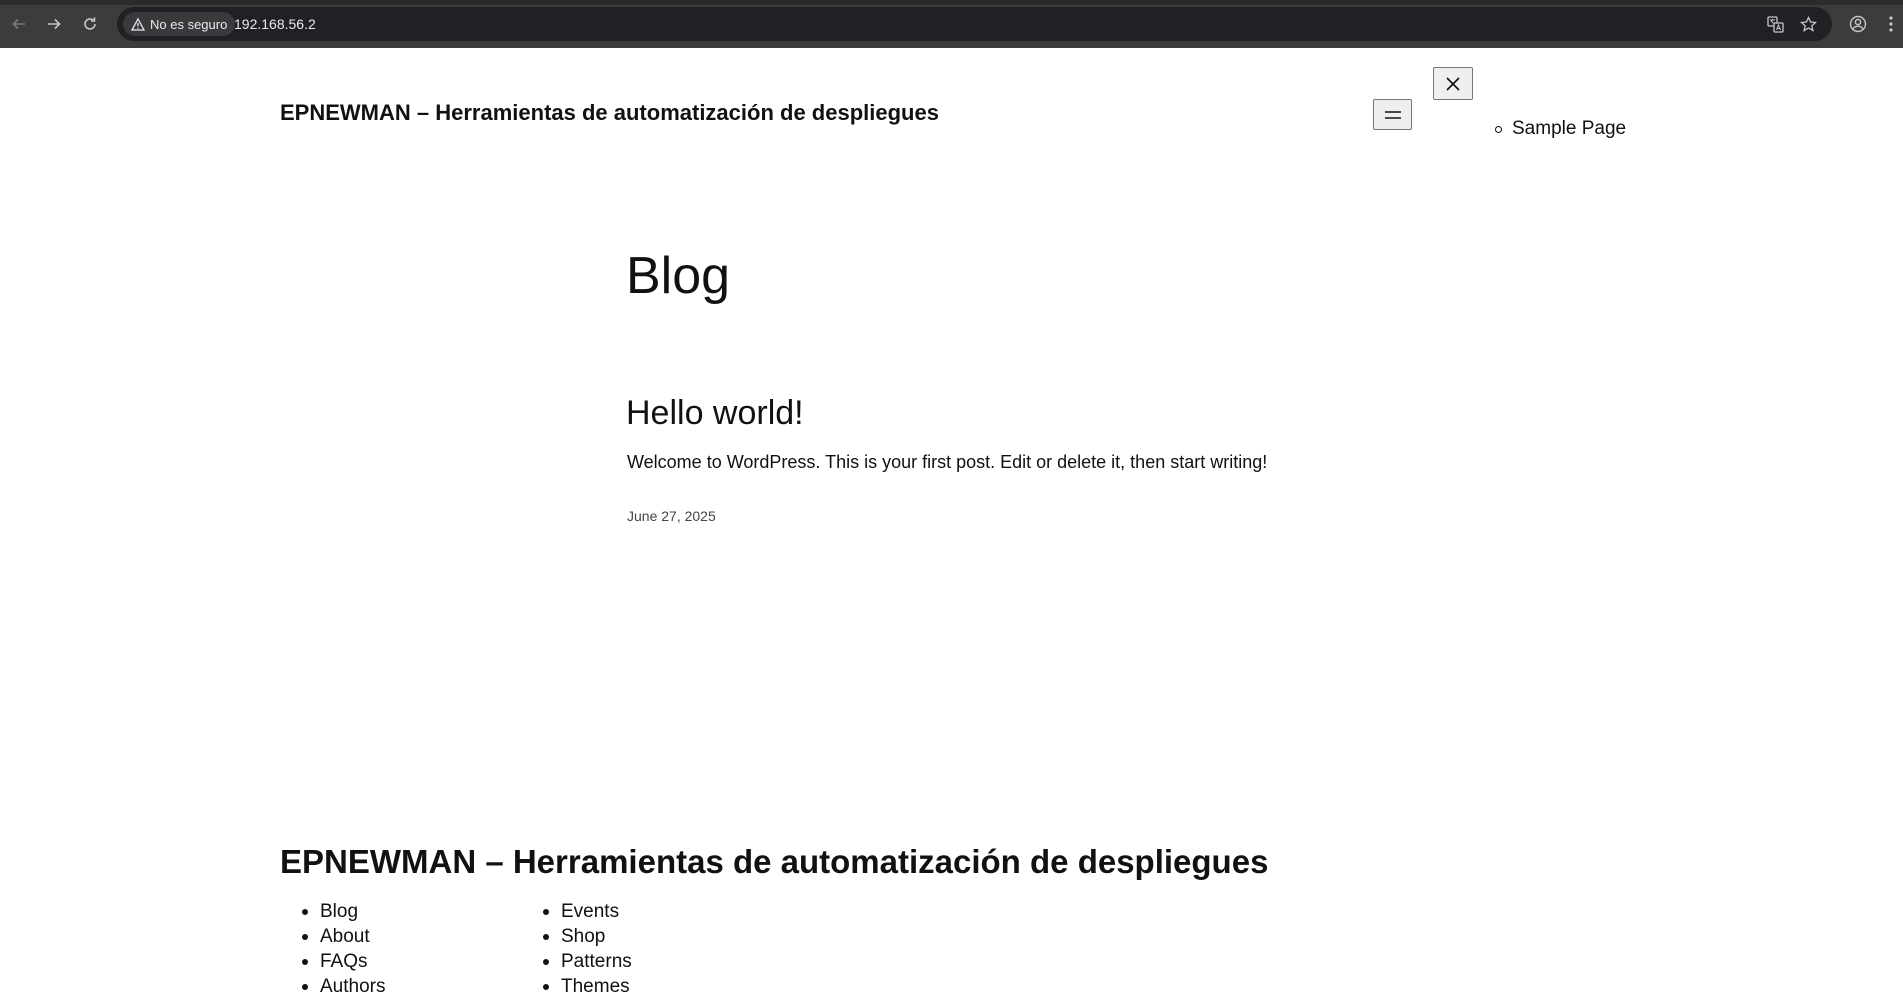  I want to click on hamburger-icon, so click(1392, 114).